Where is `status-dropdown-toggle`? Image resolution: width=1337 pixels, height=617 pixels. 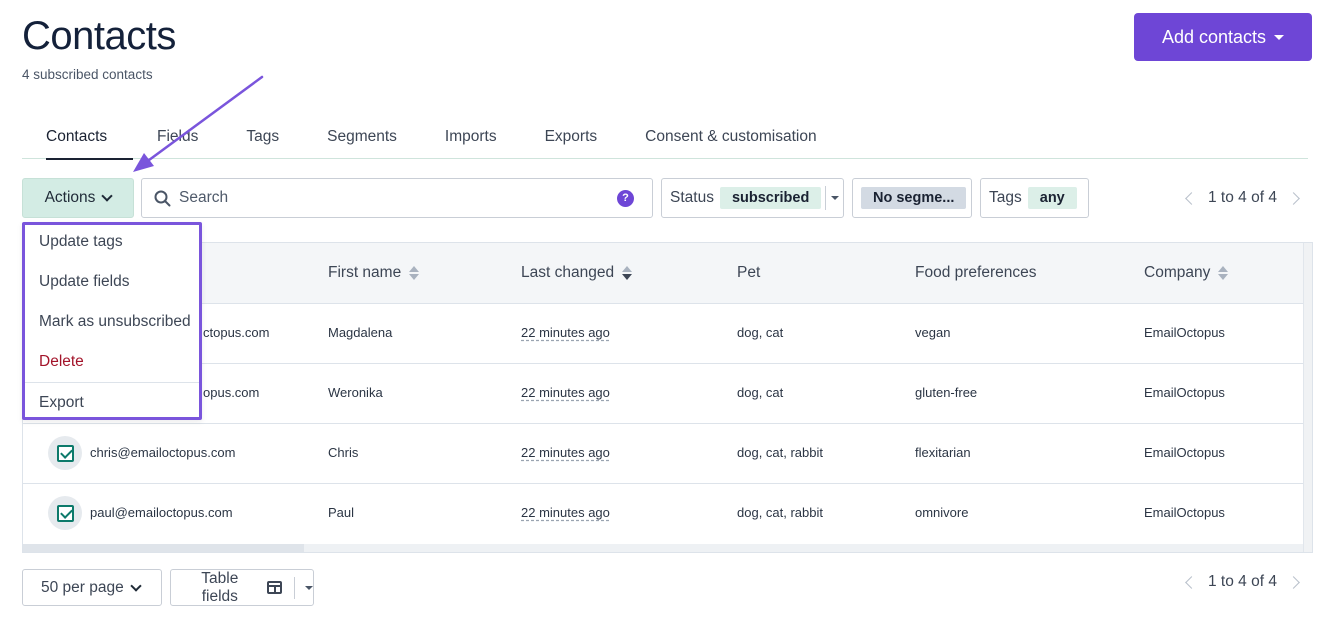
status-dropdown-toggle is located at coordinates (834, 198).